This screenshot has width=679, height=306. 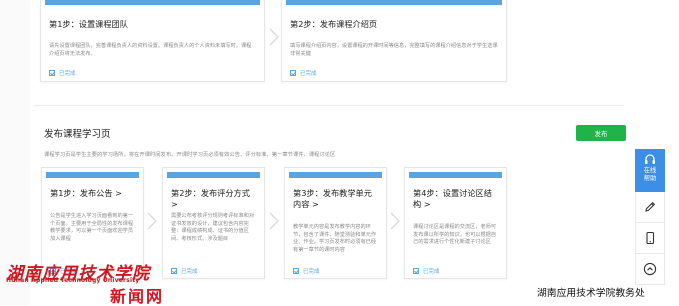 I want to click on section-title: 发布课程学习页, so click(x=77, y=134).